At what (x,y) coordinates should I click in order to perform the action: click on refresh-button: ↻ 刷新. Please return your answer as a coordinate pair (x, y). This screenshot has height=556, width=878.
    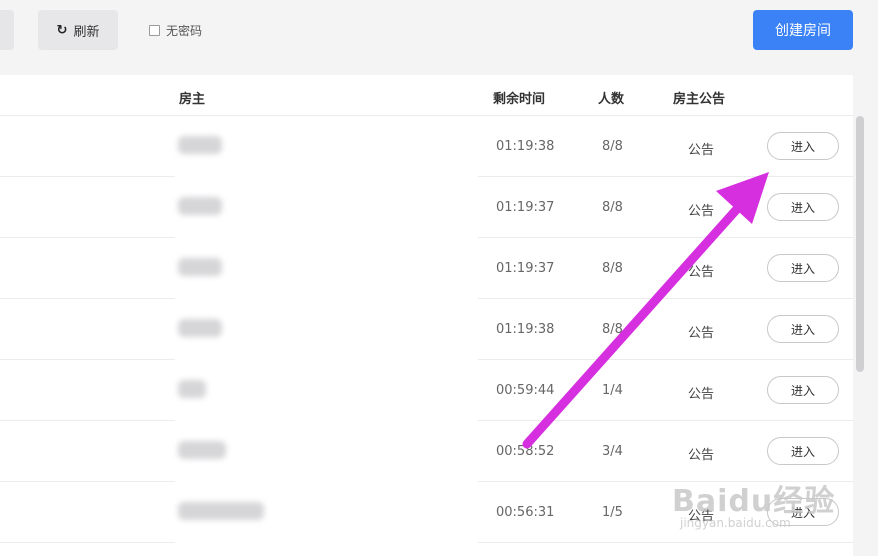
    Looking at the image, I should click on (78, 30).